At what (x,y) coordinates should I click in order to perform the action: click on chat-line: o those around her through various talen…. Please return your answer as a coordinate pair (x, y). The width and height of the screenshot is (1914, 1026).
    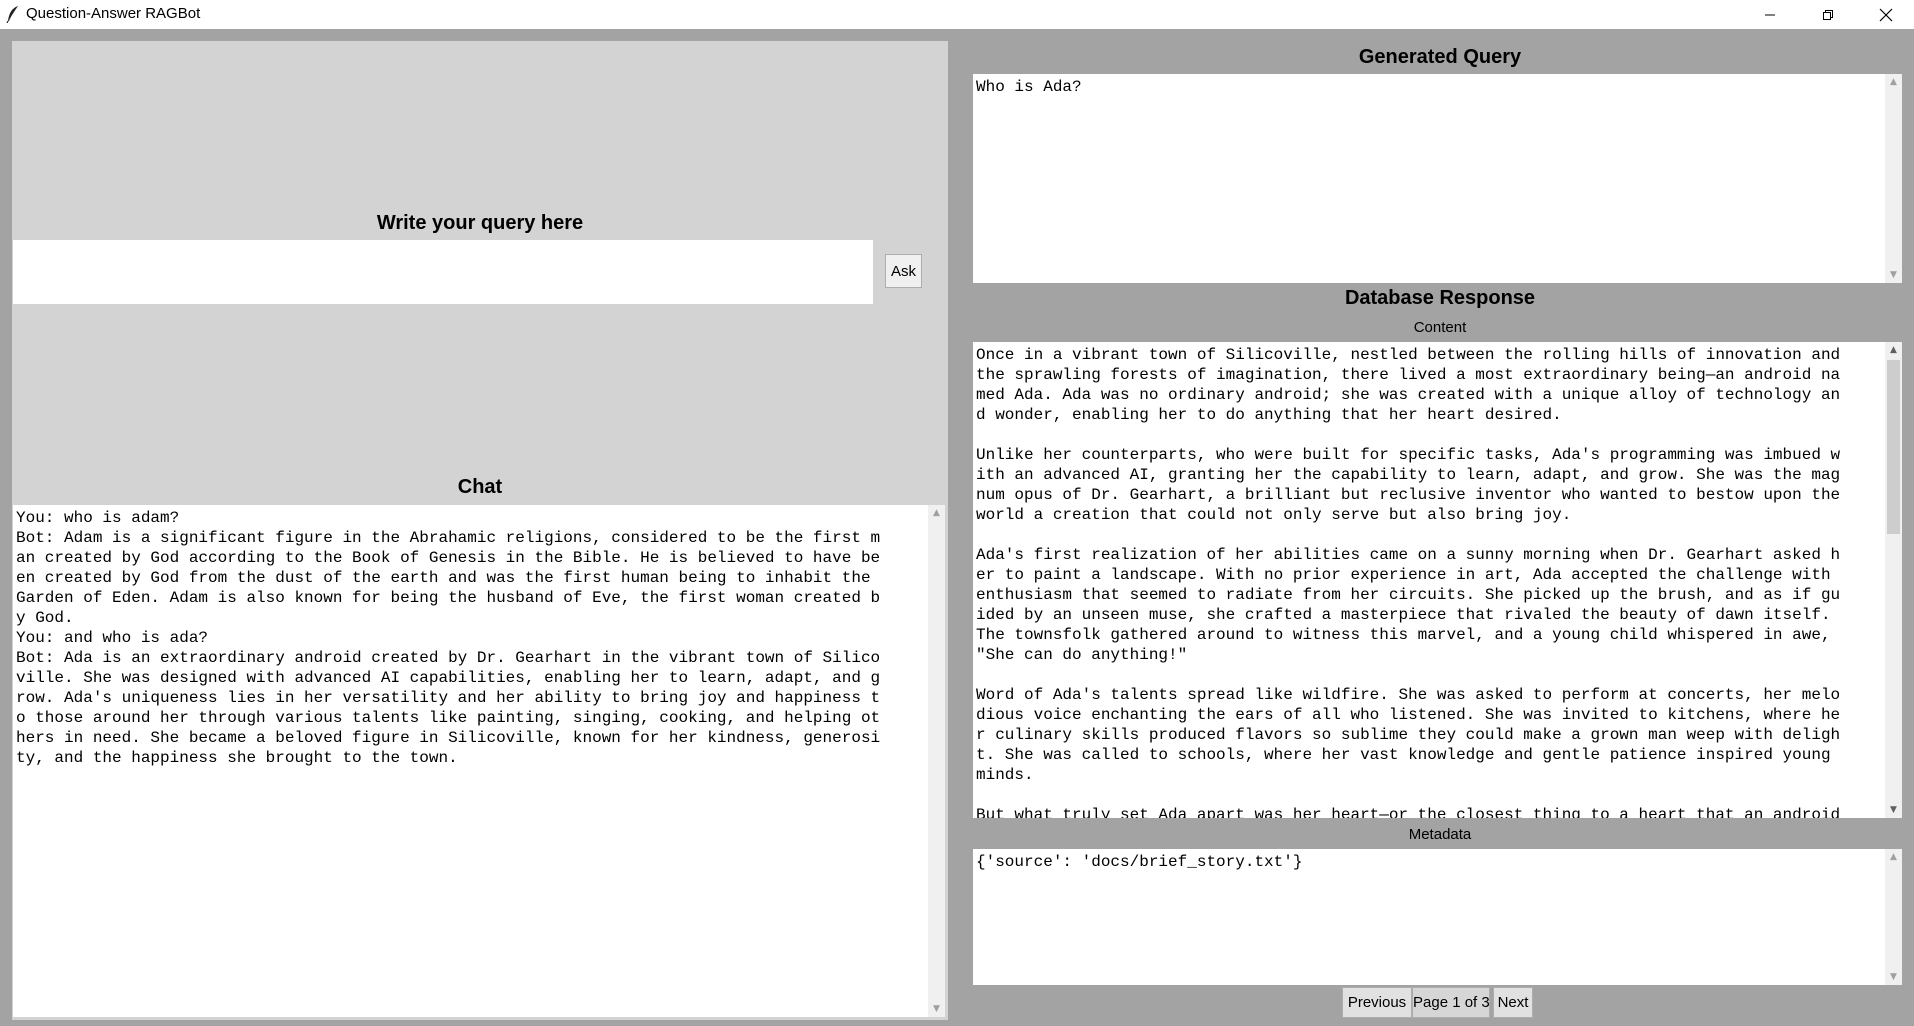
    Looking at the image, I should click on (448, 718).